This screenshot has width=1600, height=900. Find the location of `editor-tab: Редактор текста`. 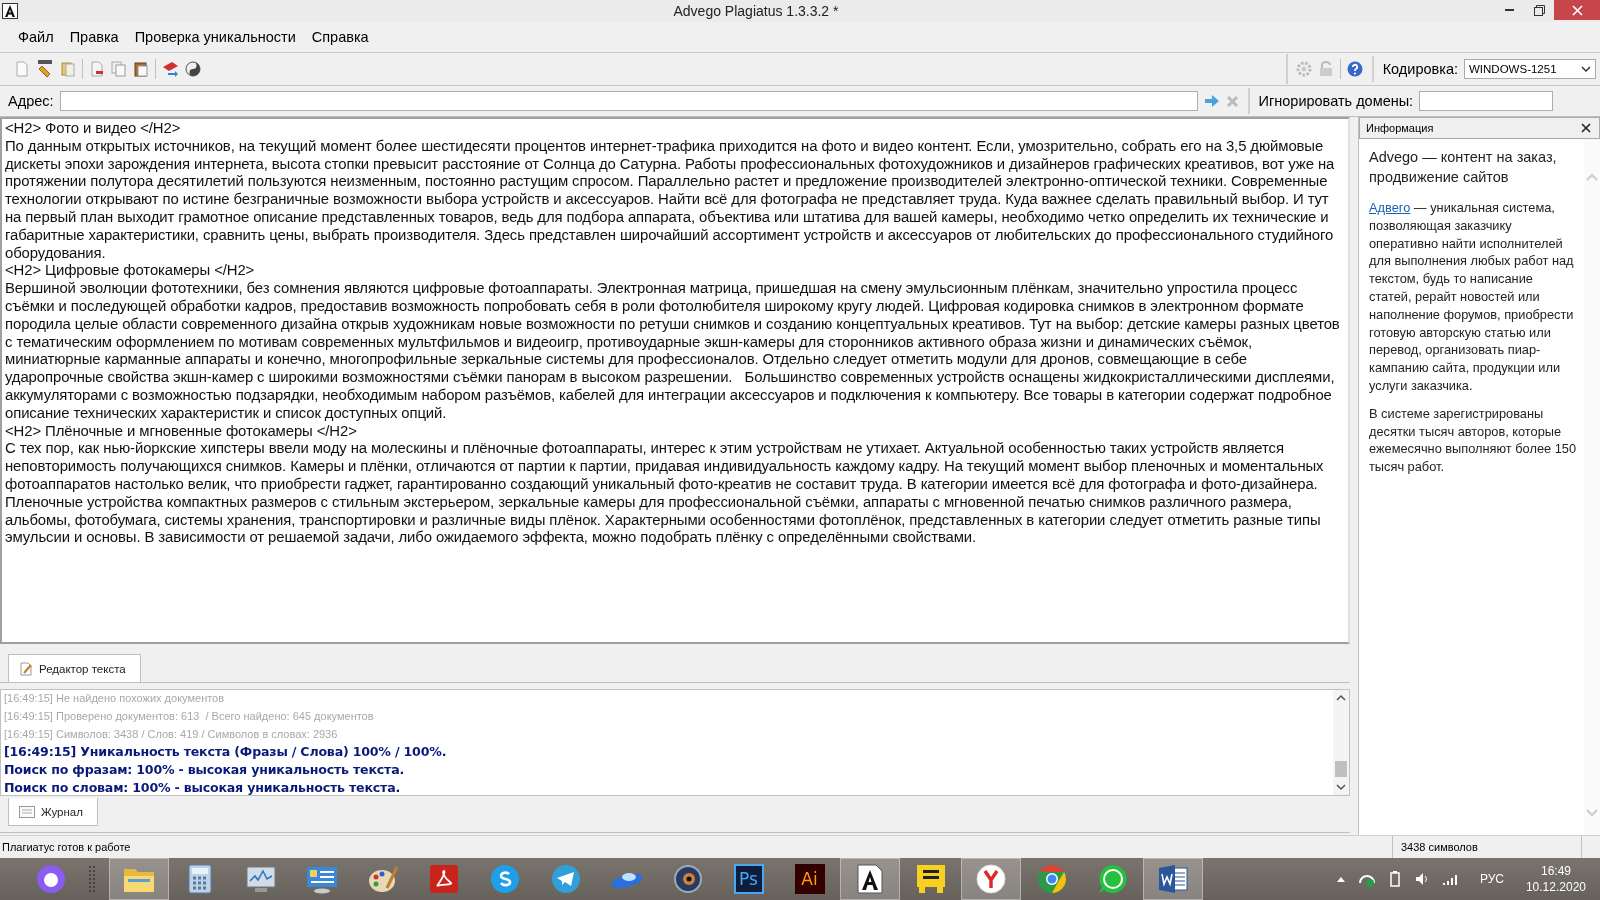

editor-tab: Редактор текста is located at coordinates (74, 668).